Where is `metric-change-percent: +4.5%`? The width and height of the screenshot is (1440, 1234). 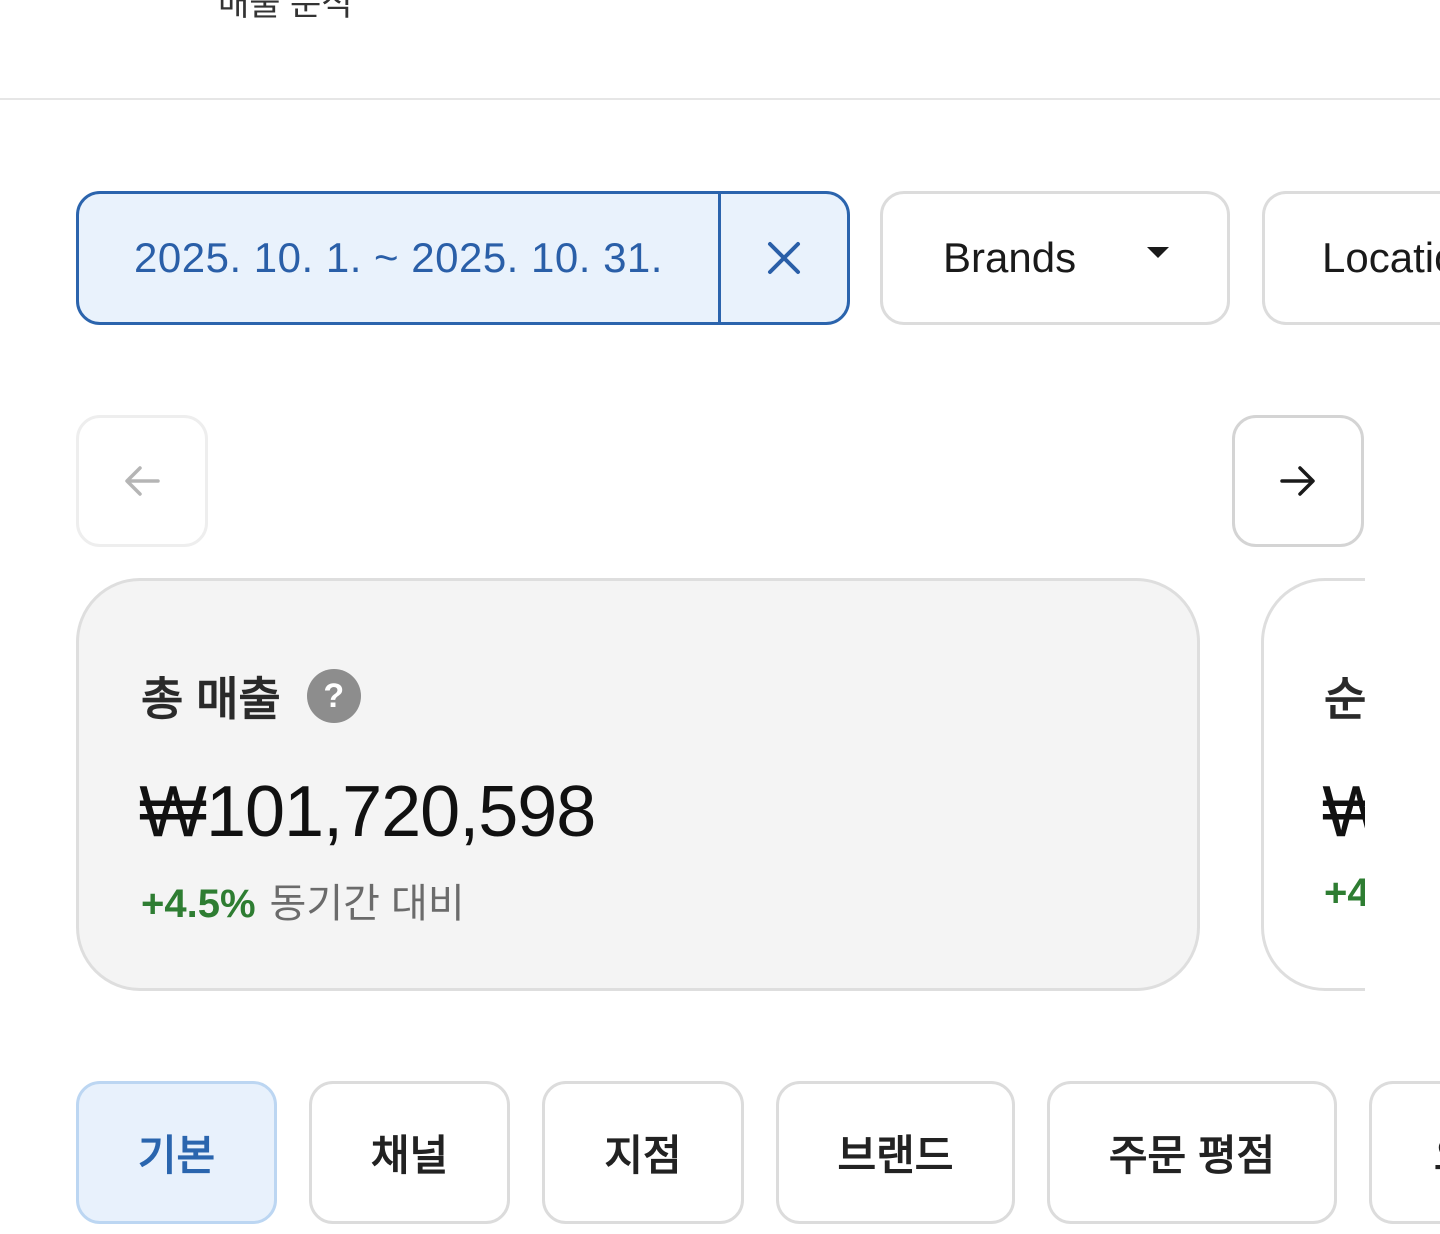
metric-change-percent: +4.5% is located at coordinates (198, 904).